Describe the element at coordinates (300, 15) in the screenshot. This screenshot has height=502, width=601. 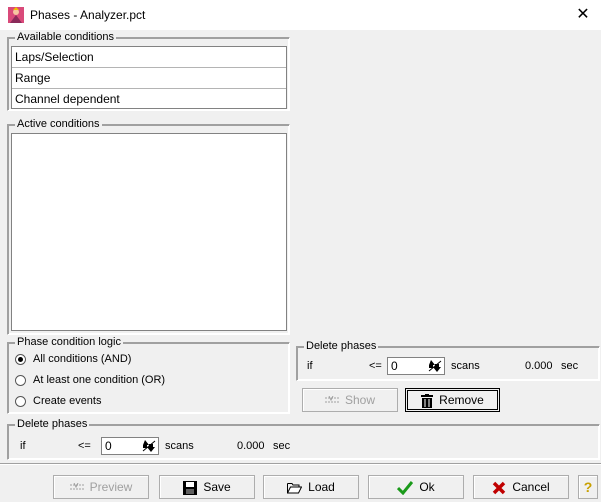
I see `title-bar: Phases - Analyzer.pct ✕` at that location.